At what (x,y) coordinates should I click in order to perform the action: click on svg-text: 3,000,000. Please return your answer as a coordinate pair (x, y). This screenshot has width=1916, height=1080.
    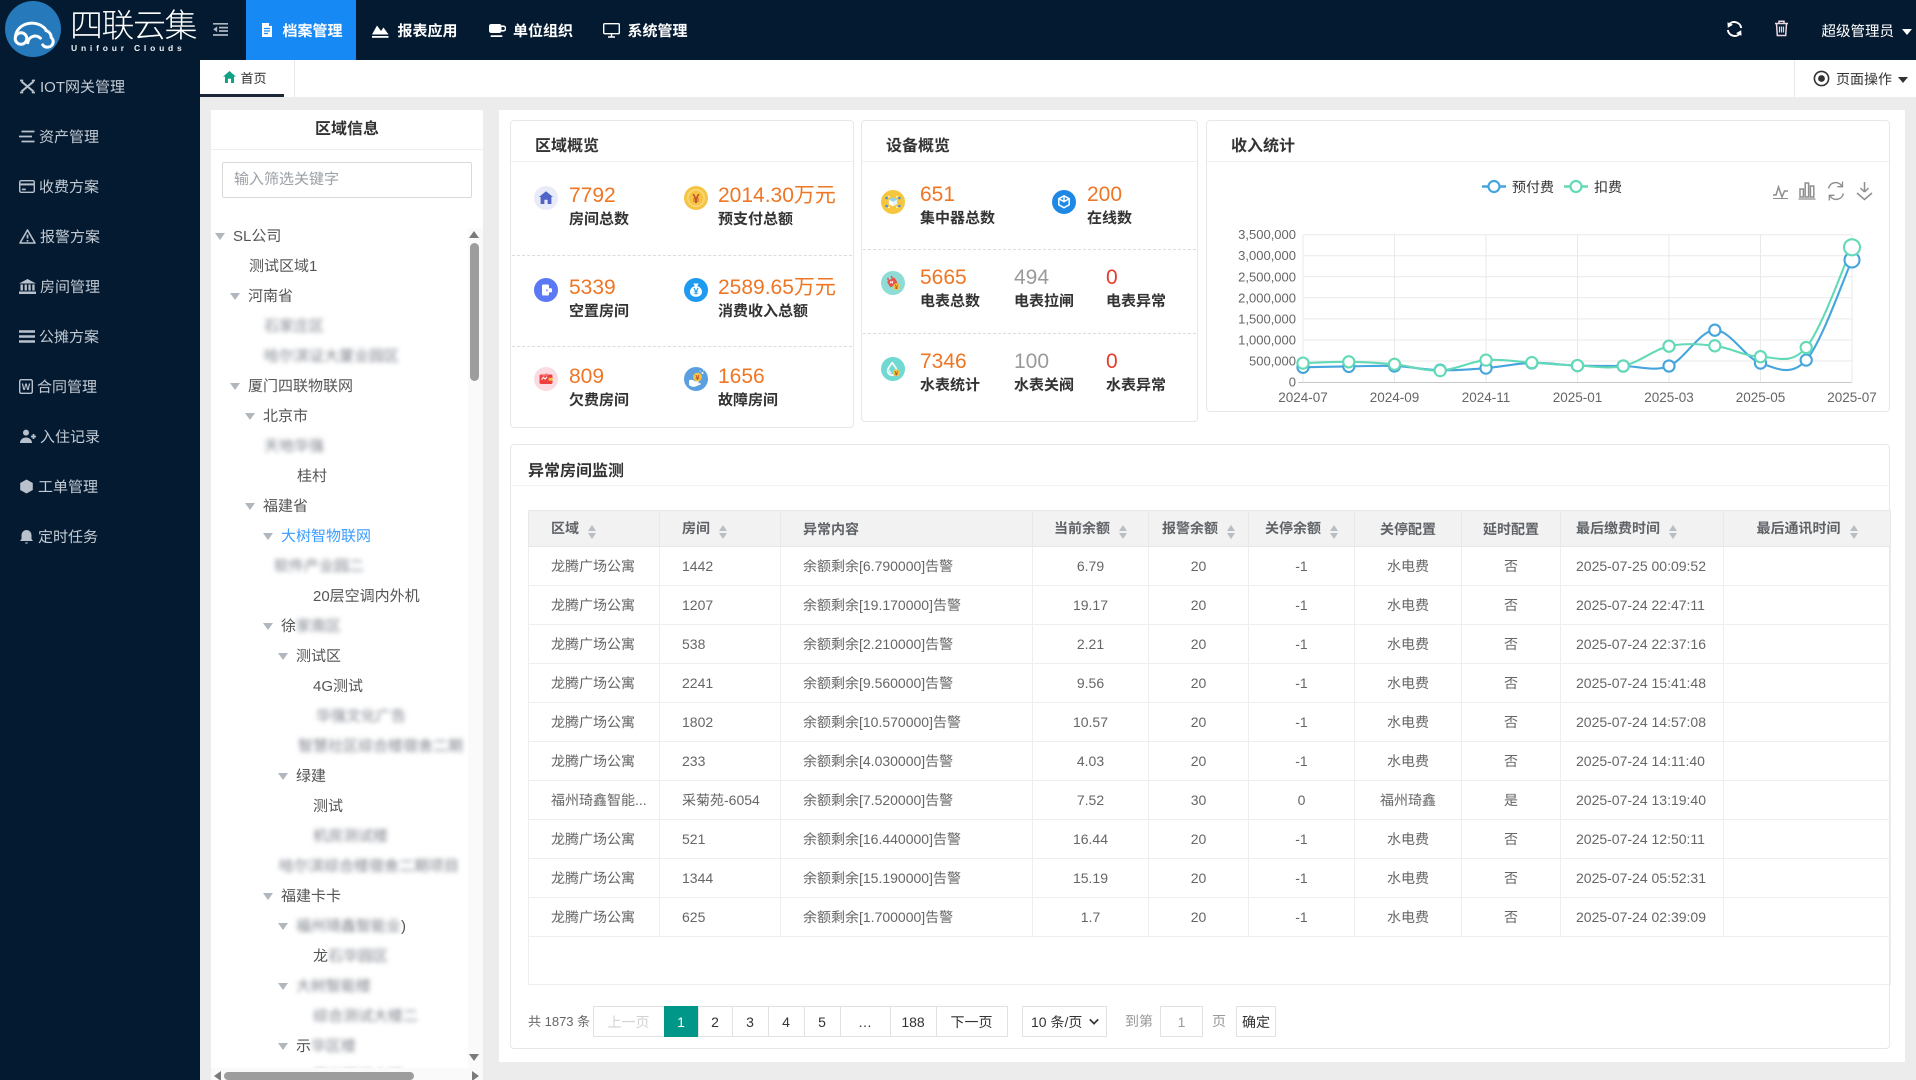
    Looking at the image, I should click on (1267, 255).